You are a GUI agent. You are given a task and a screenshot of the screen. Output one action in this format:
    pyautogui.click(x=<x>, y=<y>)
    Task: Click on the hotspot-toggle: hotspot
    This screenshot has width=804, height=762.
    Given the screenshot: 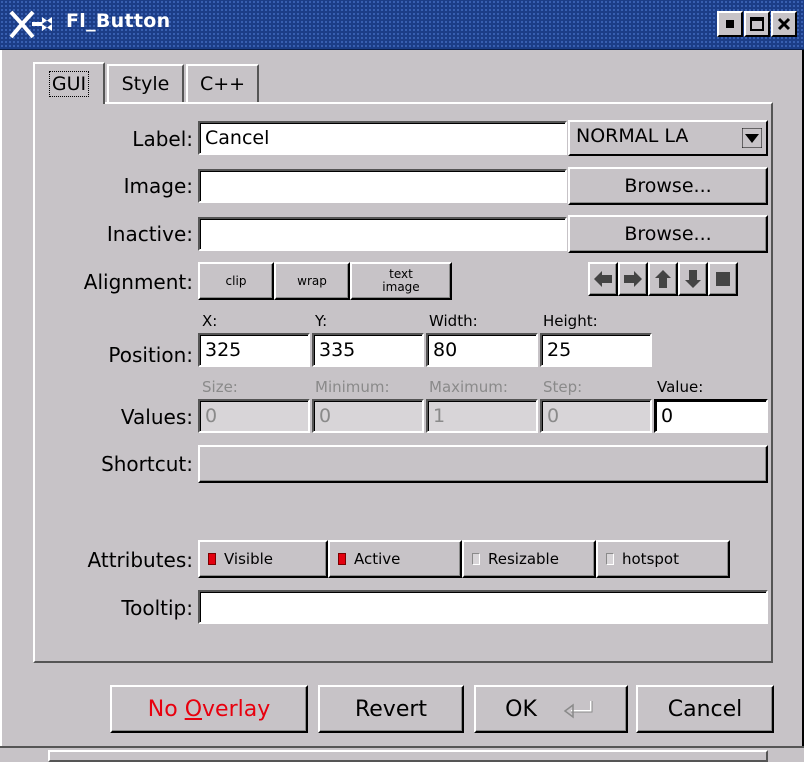 What is the action you would take?
    pyautogui.click(x=663, y=559)
    